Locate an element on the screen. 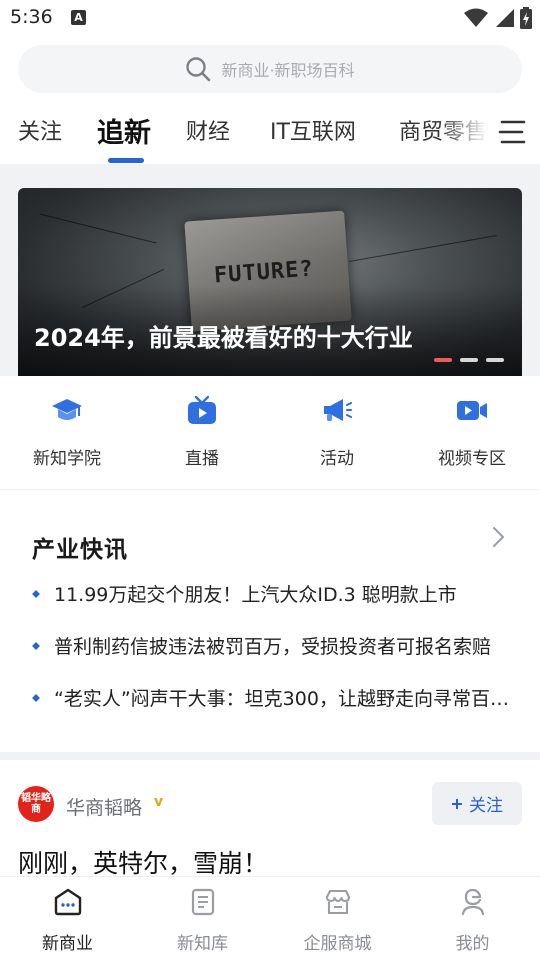  search-bar: 新商业·新职场百科 is located at coordinates (270, 69).